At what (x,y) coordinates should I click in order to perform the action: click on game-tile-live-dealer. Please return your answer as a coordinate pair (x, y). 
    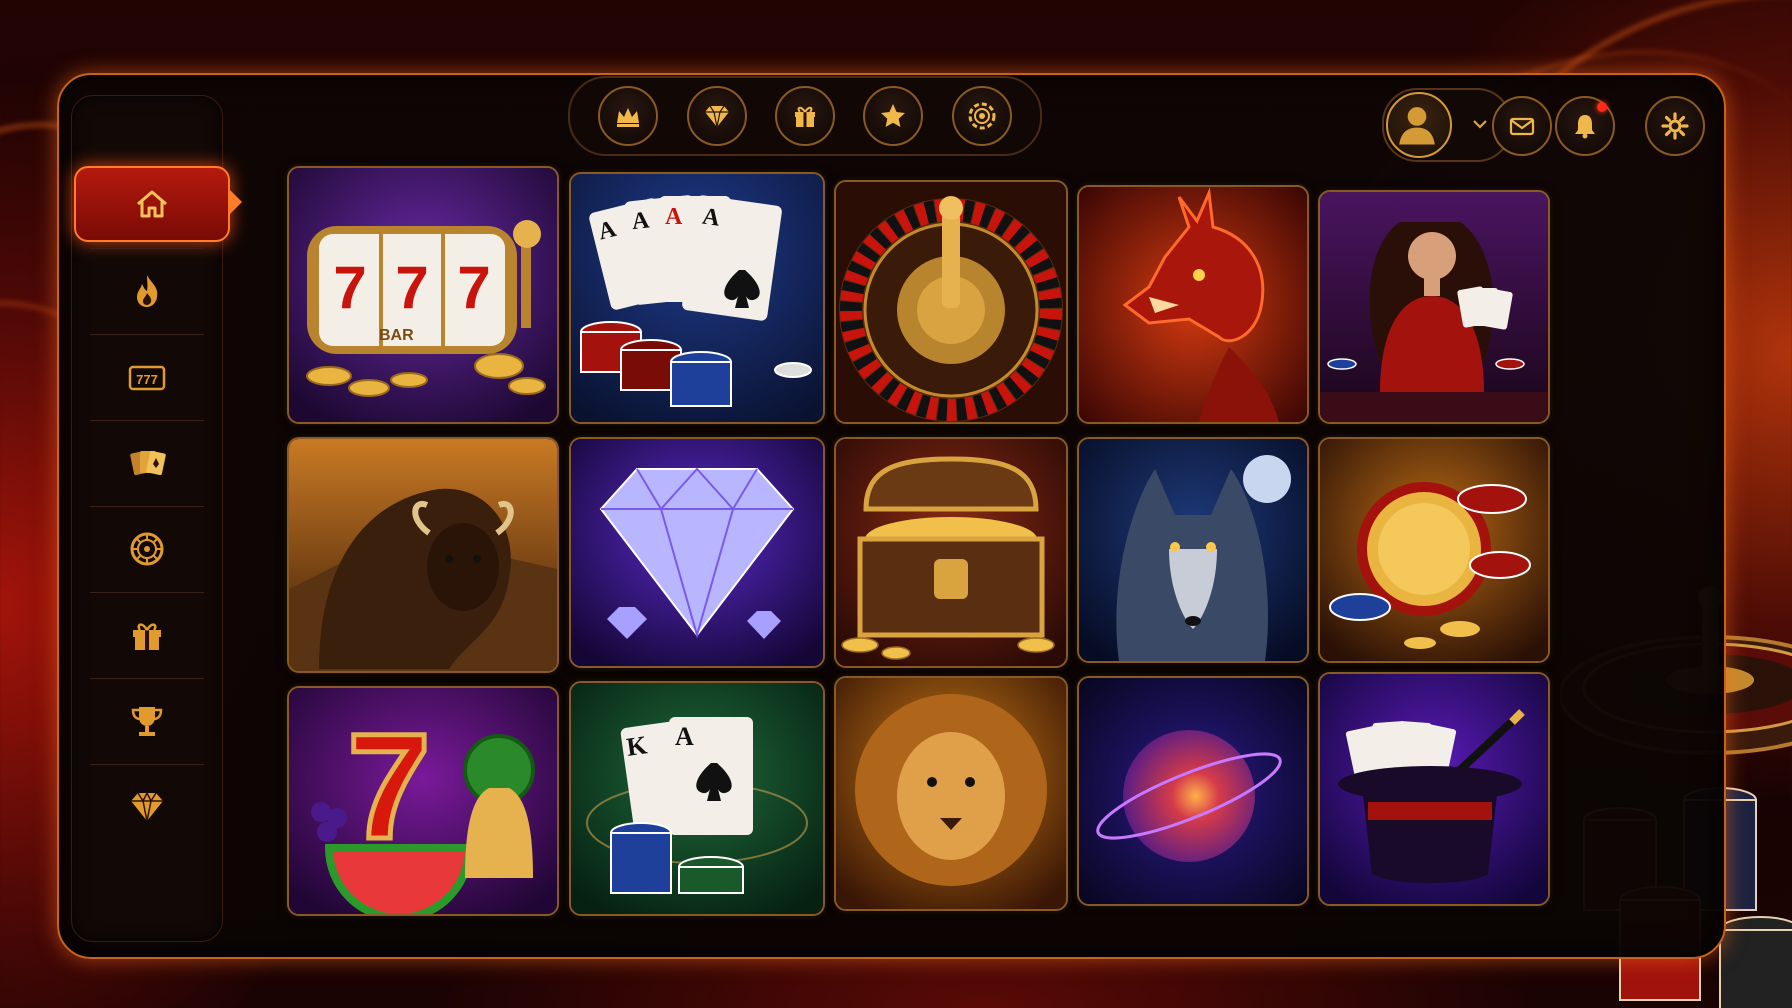
    Looking at the image, I should click on (1434, 307).